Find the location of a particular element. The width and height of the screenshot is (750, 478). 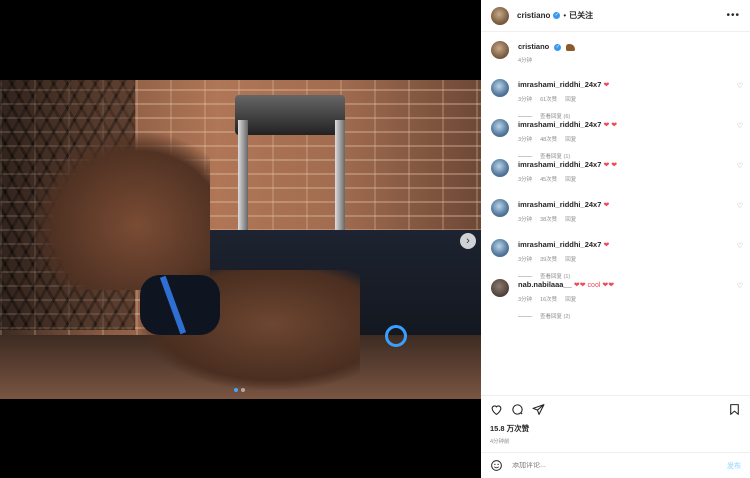

likes-count: 15.8 万次赞 is located at coordinates (615, 428).